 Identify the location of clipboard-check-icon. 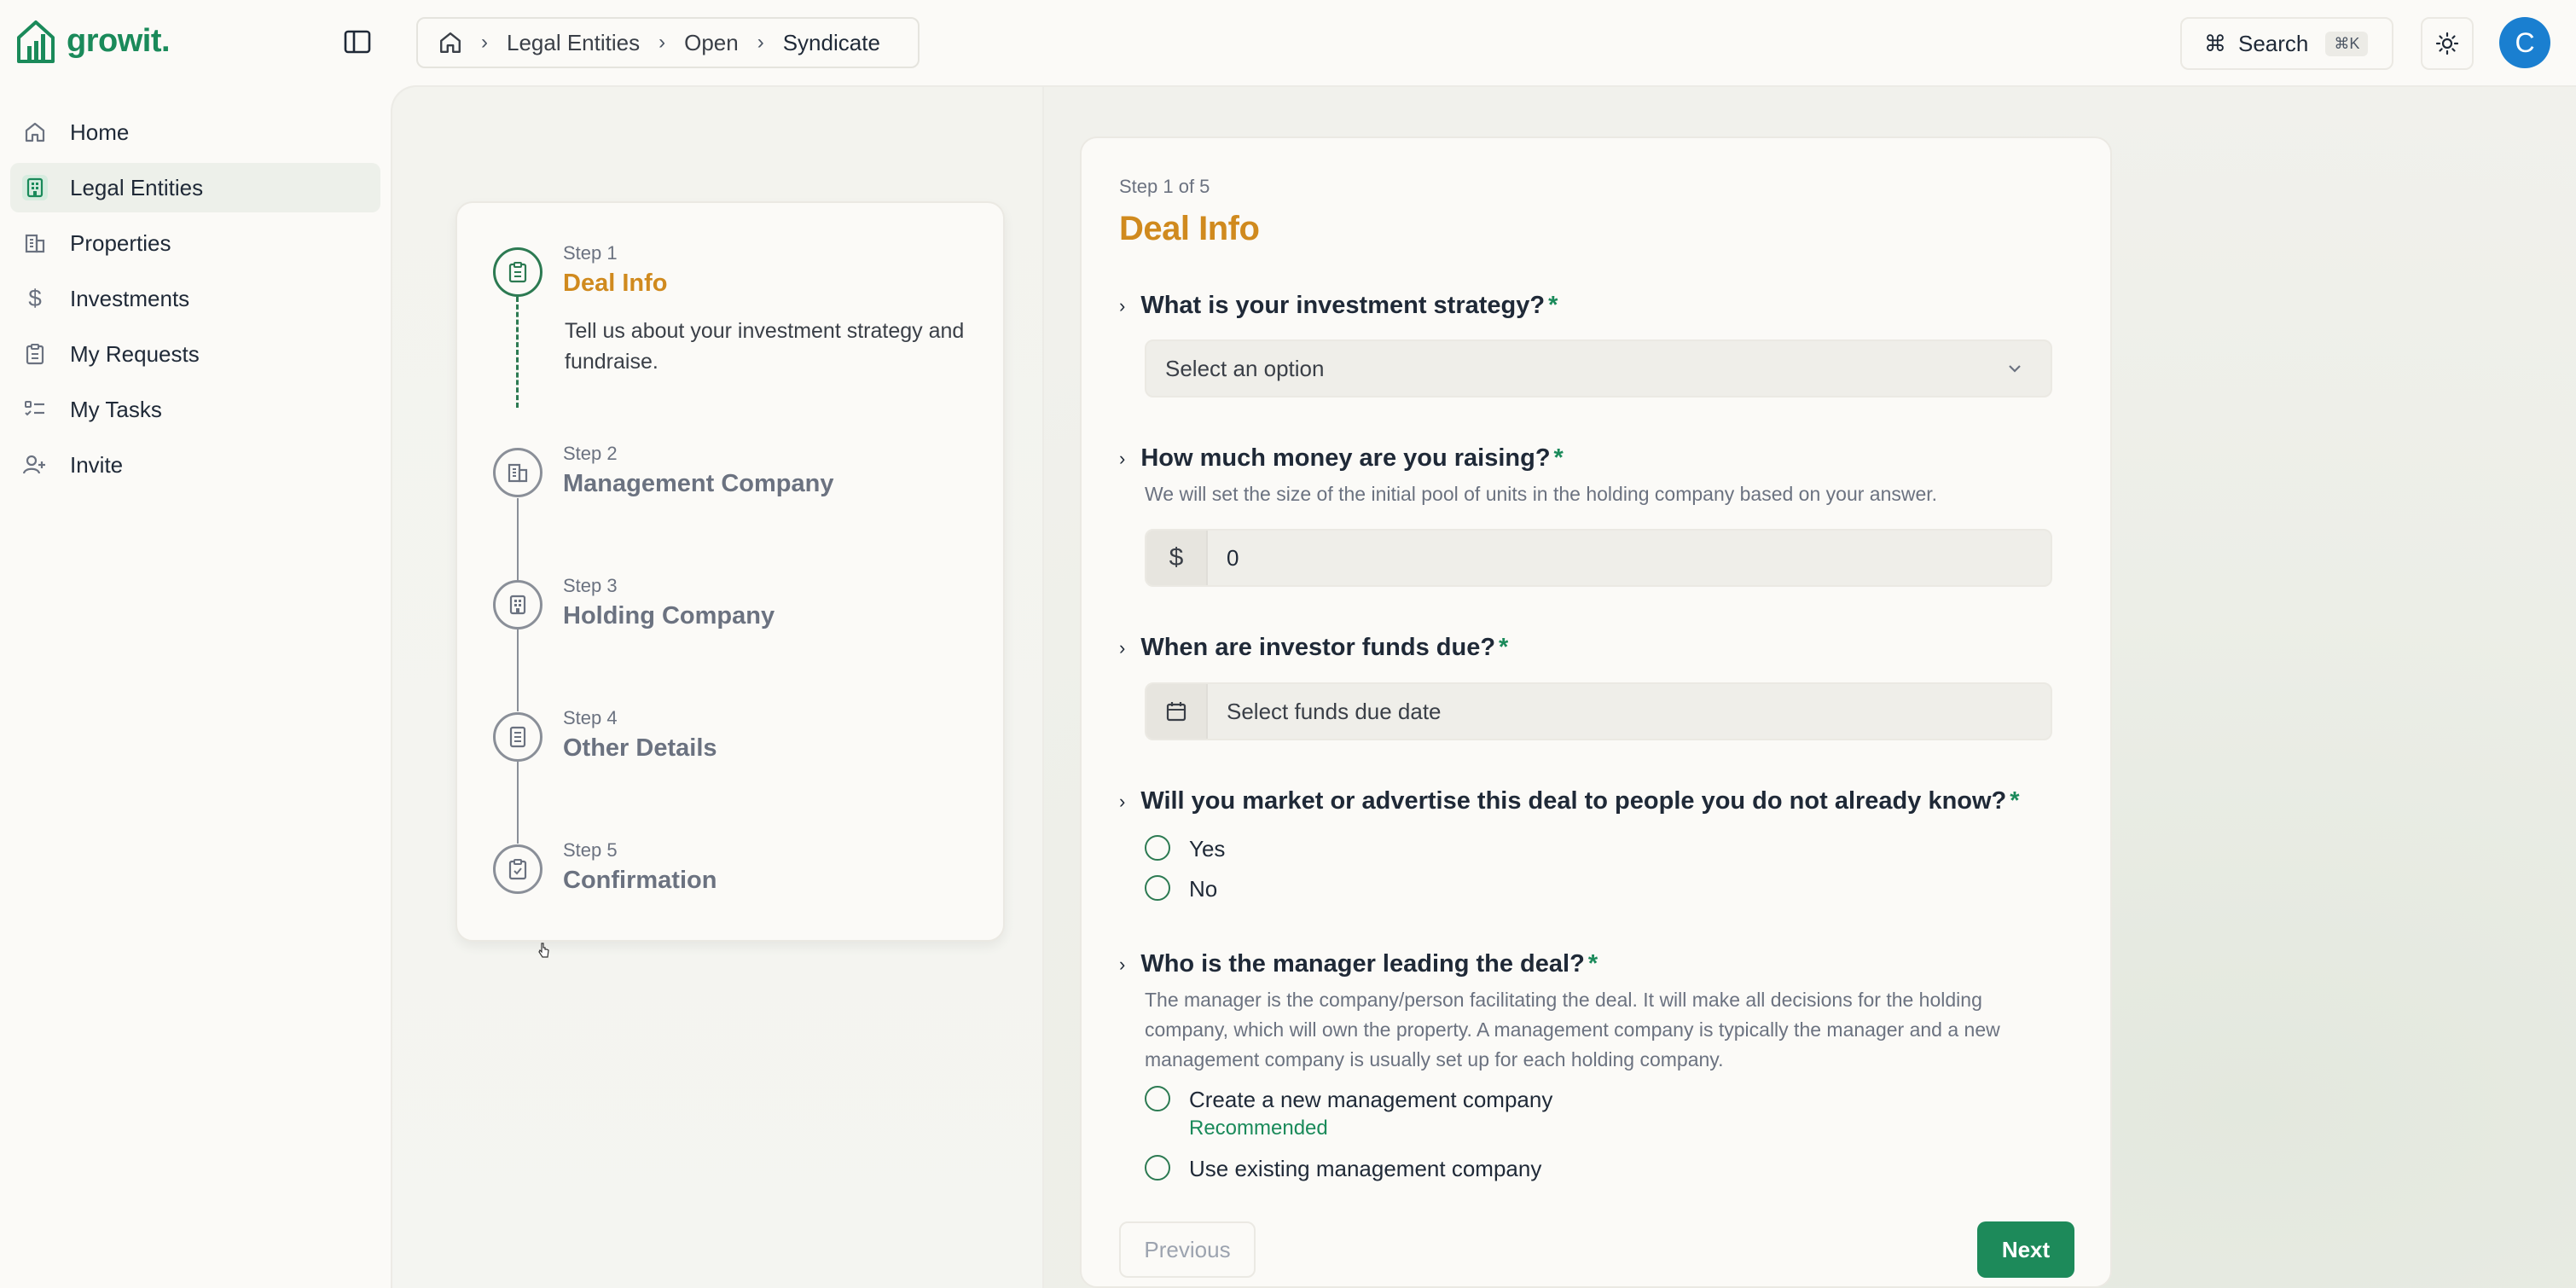
(517, 869).